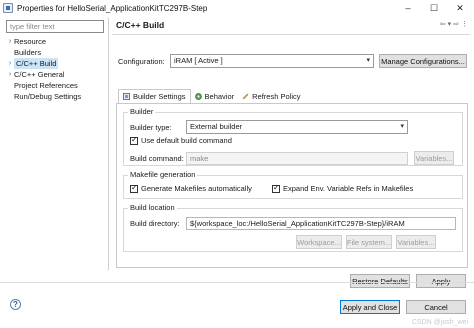 The image size is (474, 328). Describe the element at coordinates (39, 74) in the screenshot. I see `tree-item-label: C/C++ General` at that location.